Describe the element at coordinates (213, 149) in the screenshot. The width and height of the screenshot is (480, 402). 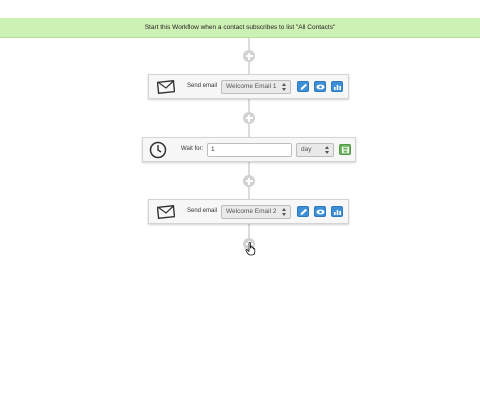
I see `wait-duration-value: 1` at that location.